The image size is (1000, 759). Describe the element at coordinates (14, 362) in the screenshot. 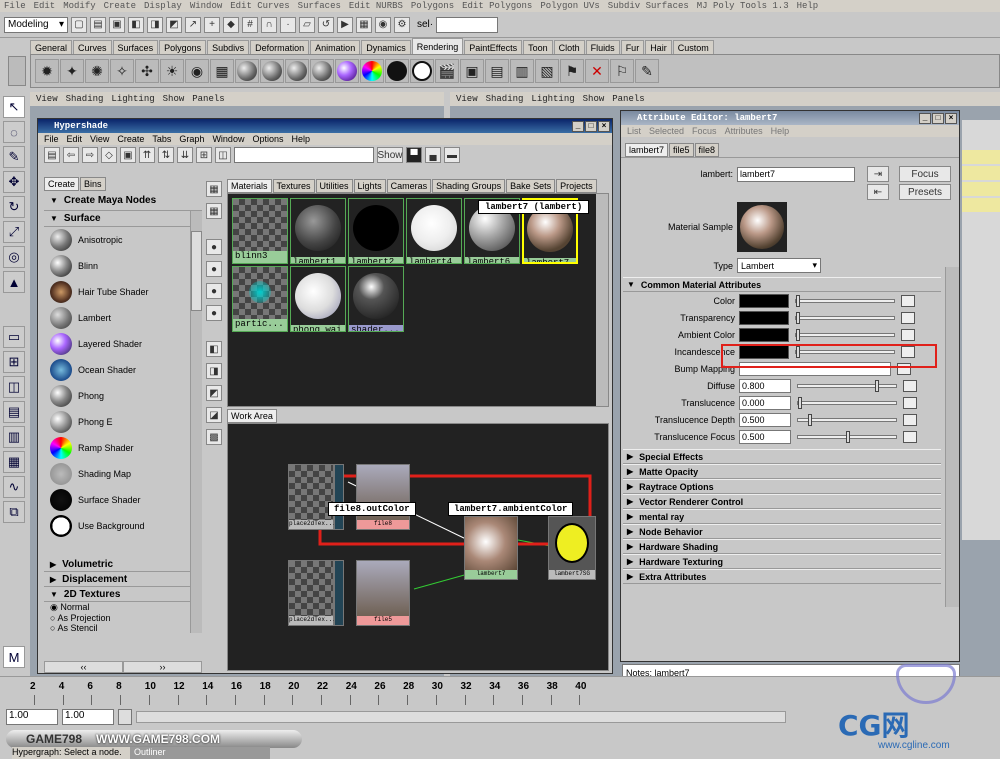

I see `layout-four-icon: ⊞` at that location.